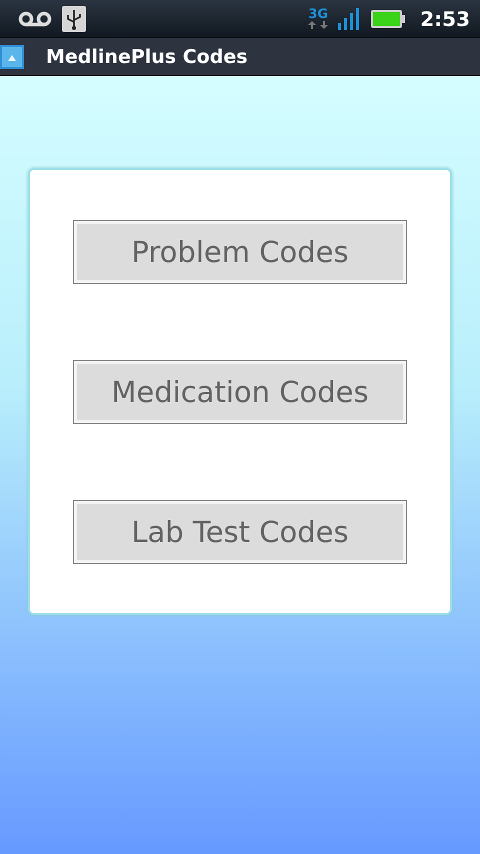 The image size is (480, 854). Describe the element at coordinates (349, 19) in the screenshot. I see `signal-icon` at that location.